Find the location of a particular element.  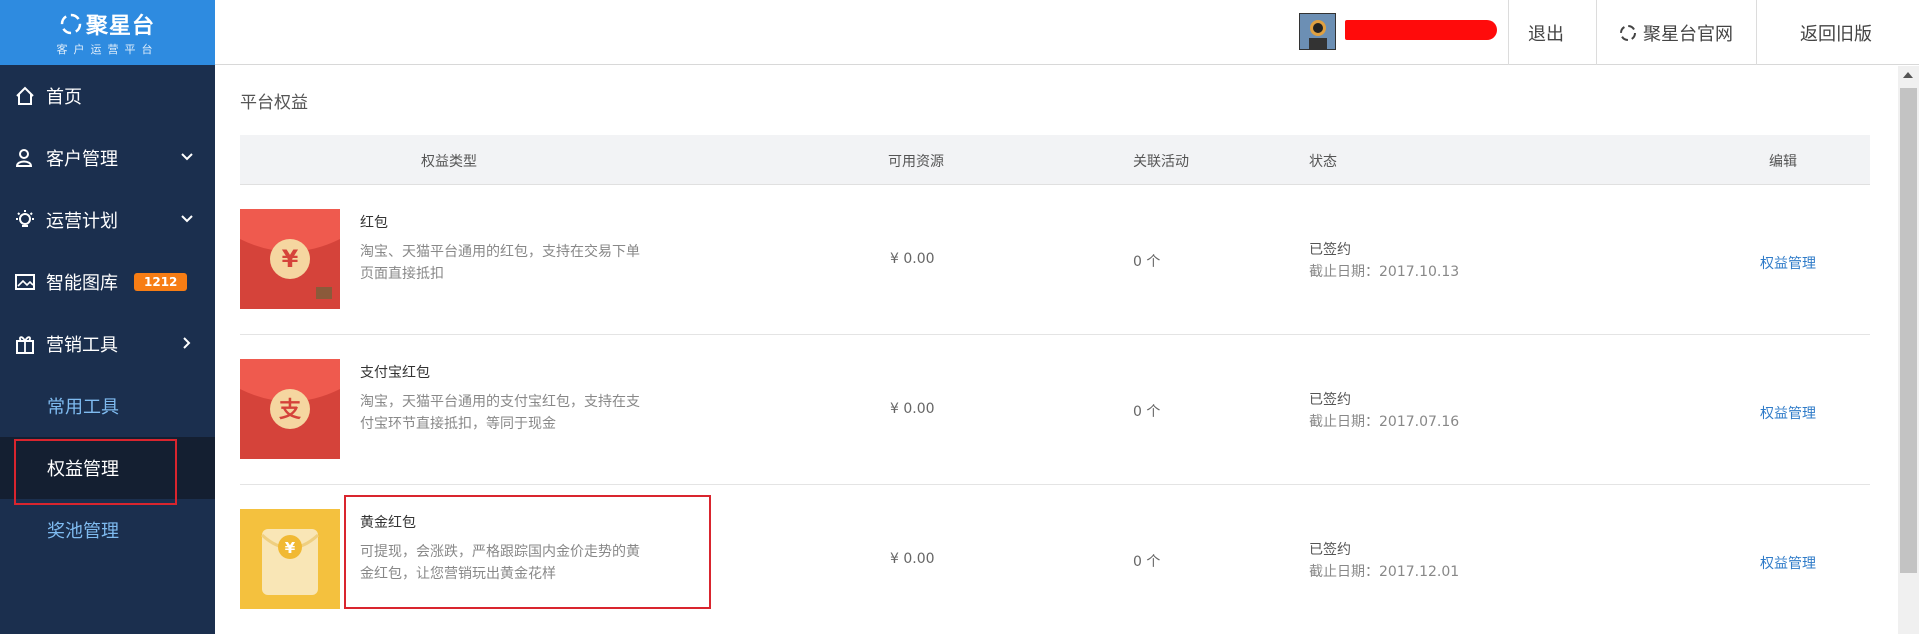

sidebar-subitem-common-tools: 常用工具 is located at coordinates (107, 406).